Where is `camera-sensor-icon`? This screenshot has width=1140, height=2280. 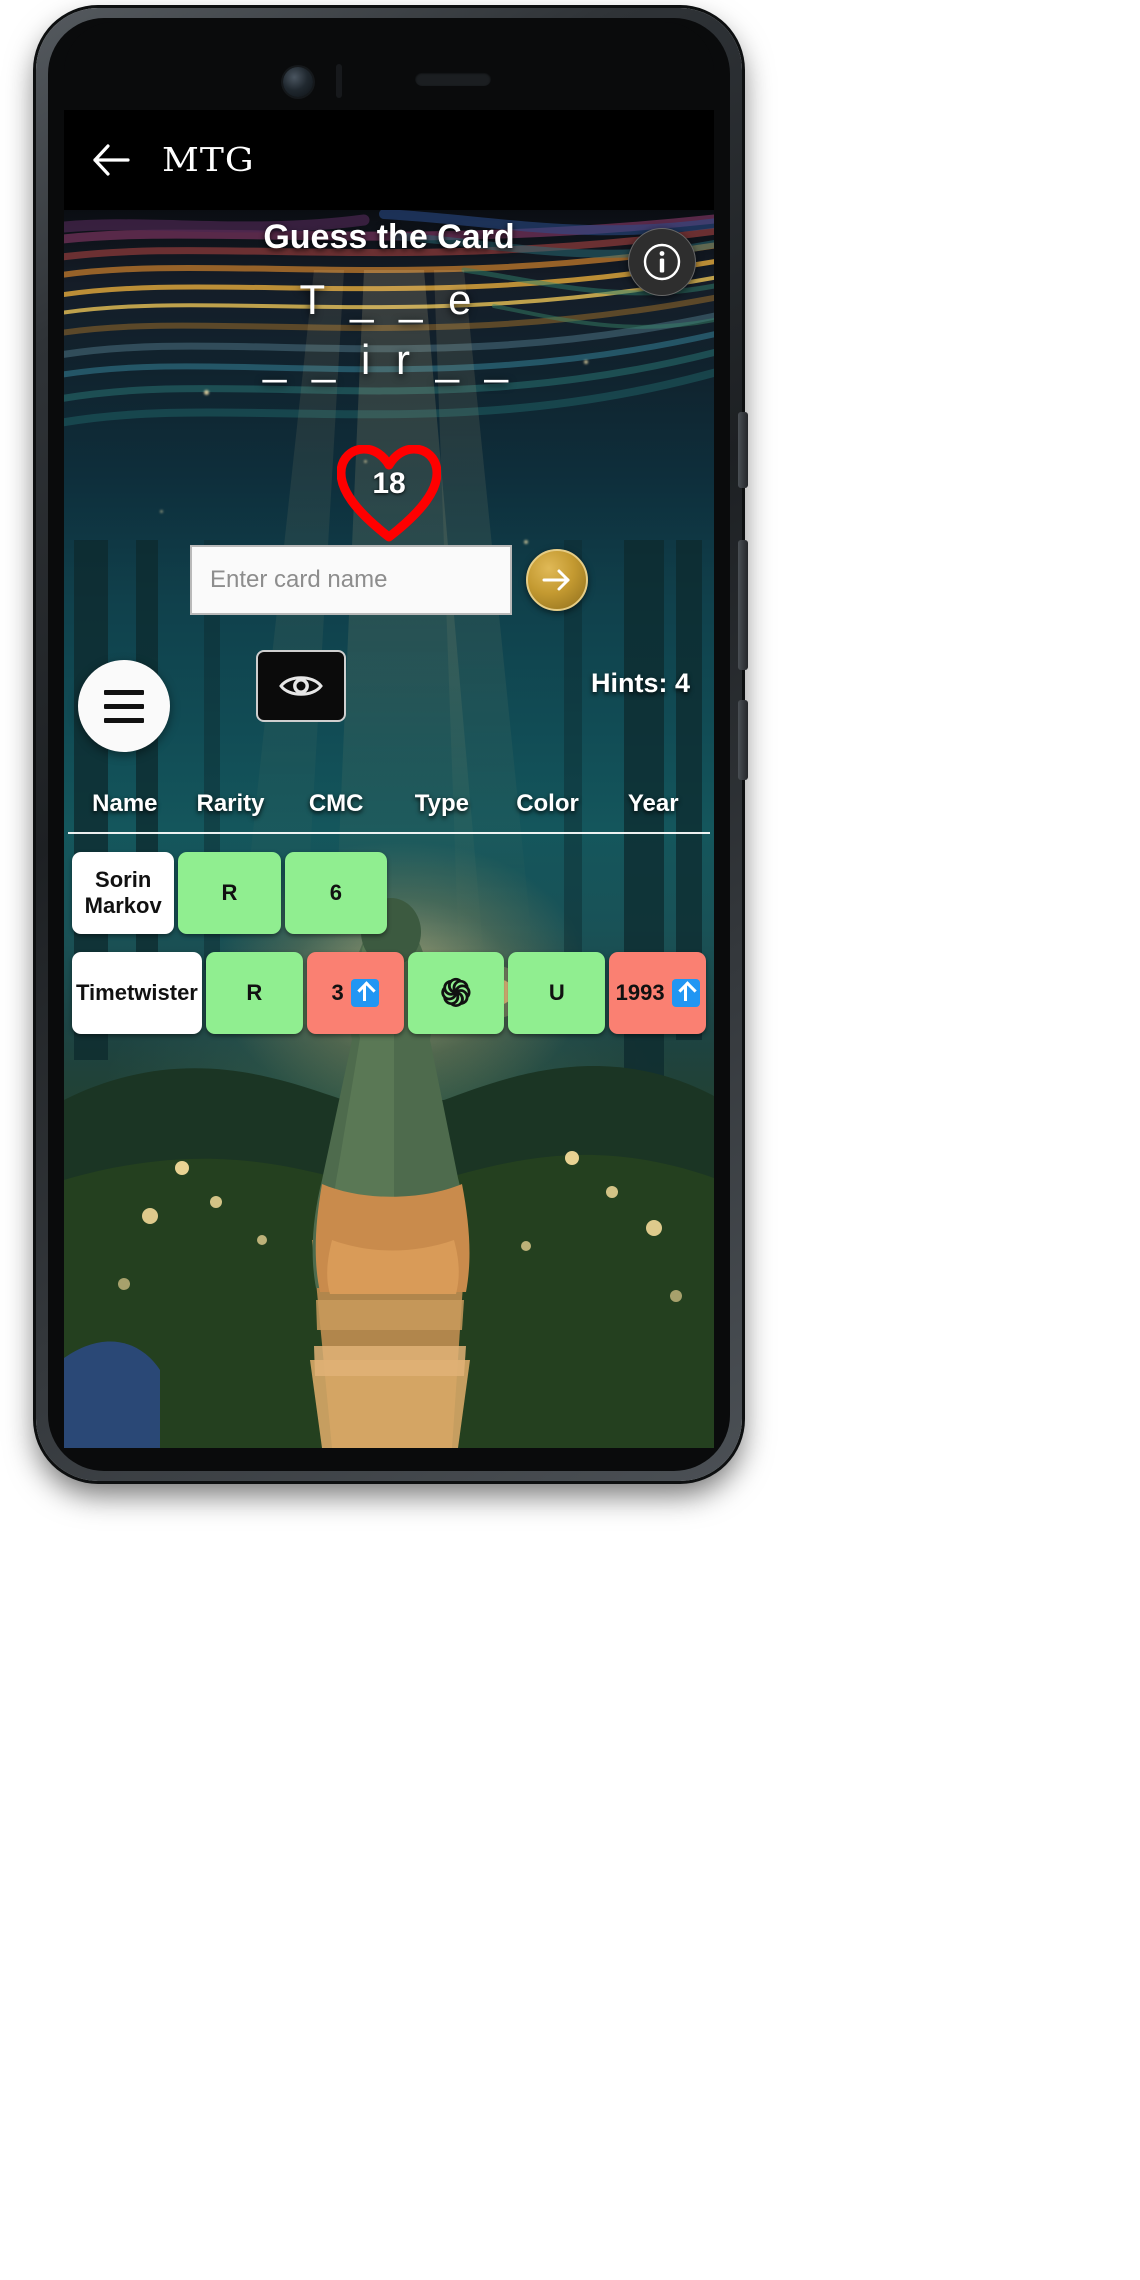 camera-sensor-icon is located at coordinates (339, 81).